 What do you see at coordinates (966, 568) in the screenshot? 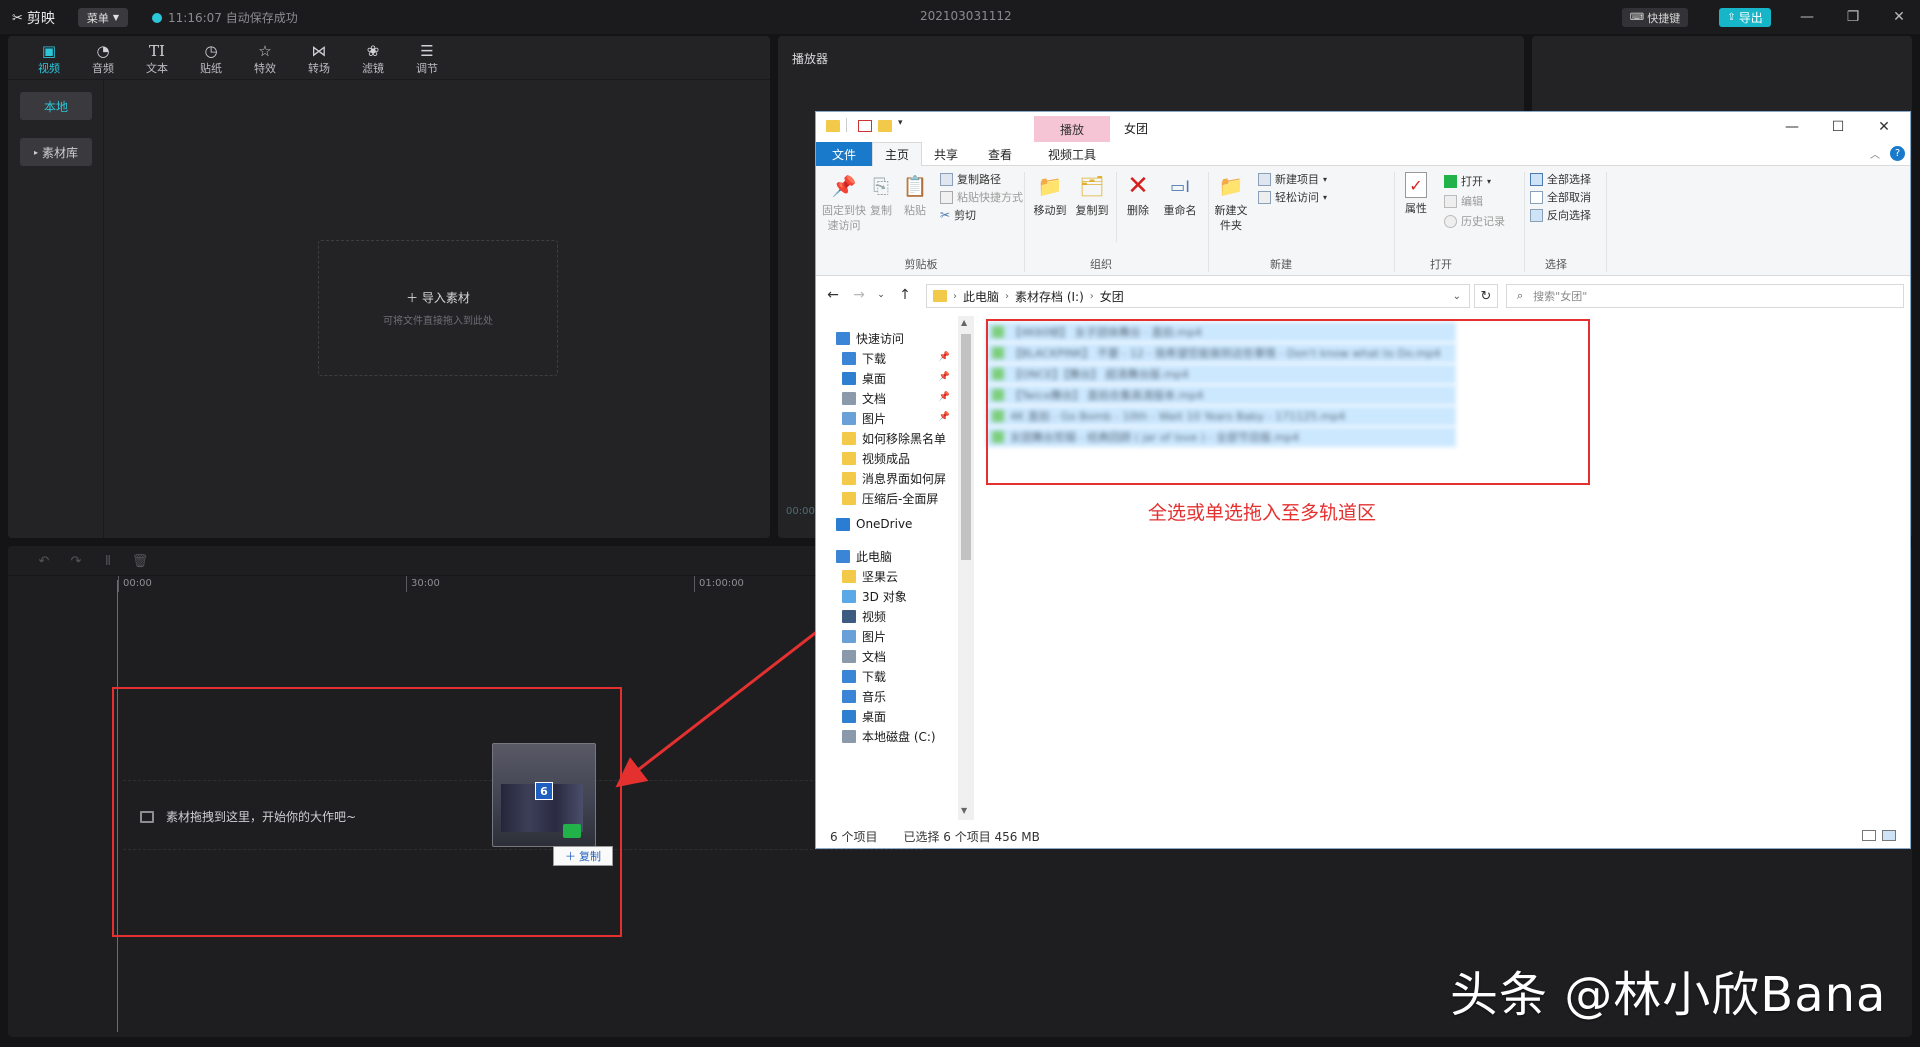
I see `nav-scrollbar: ▲ ▼` at bounding box center [966, 568].